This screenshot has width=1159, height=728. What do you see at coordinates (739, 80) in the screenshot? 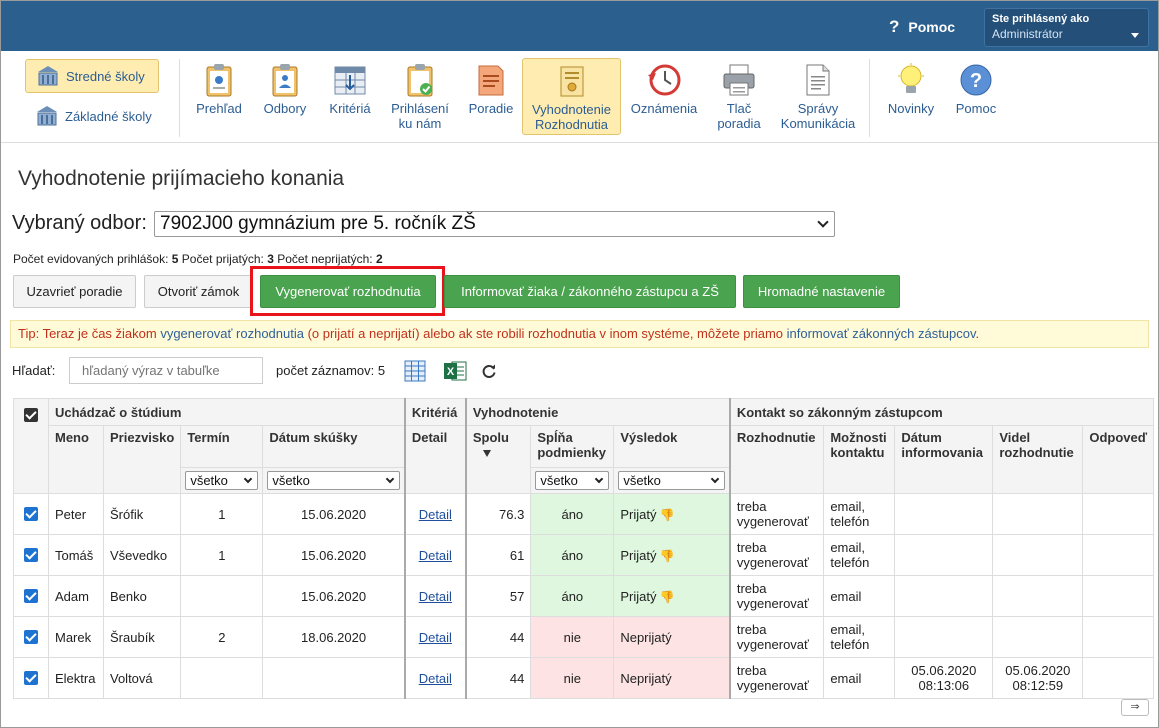
I see `printer-icon` at bounding box center [739, 80].